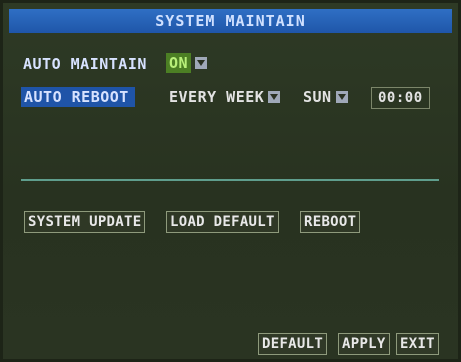 The width and height of the screenshot is (461, 362). I want to click on auto-maintain-select: ON, so click(187, 63).